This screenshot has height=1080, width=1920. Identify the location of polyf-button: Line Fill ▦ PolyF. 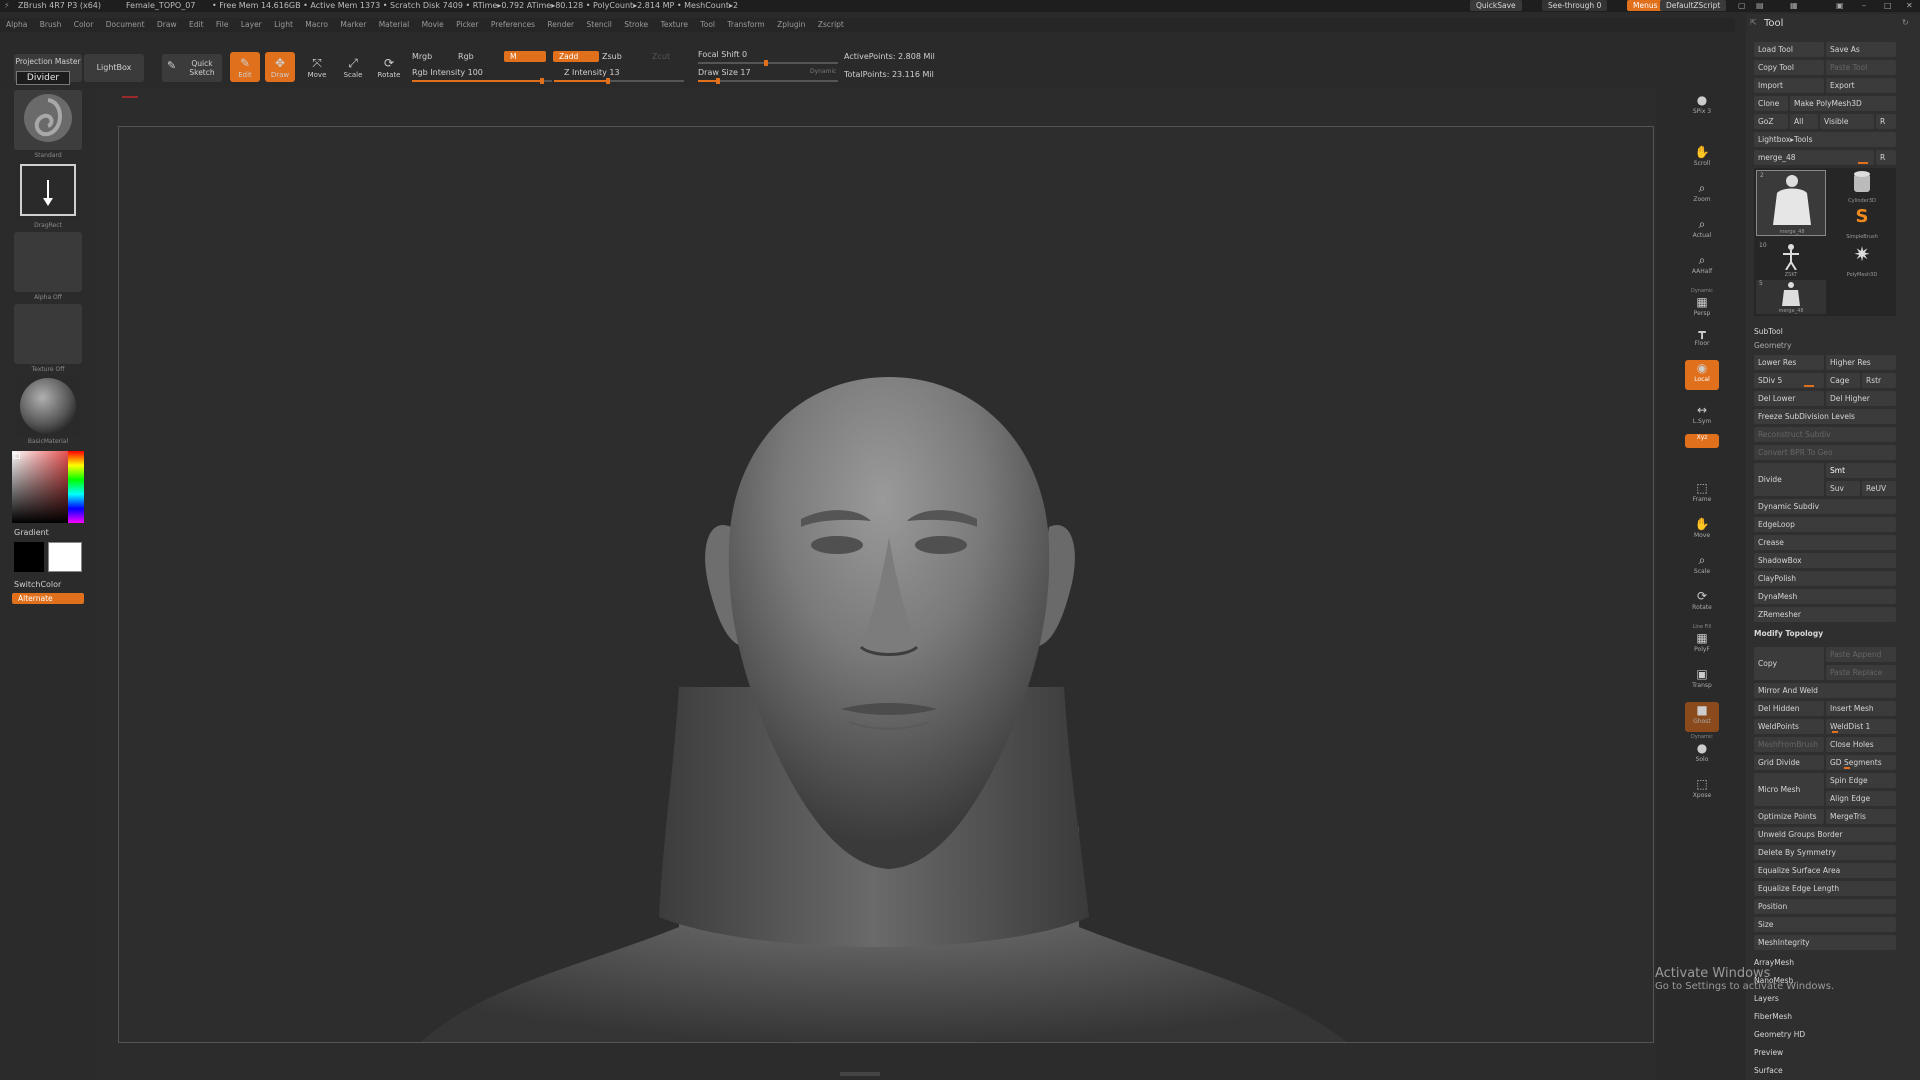
(1702, 639).